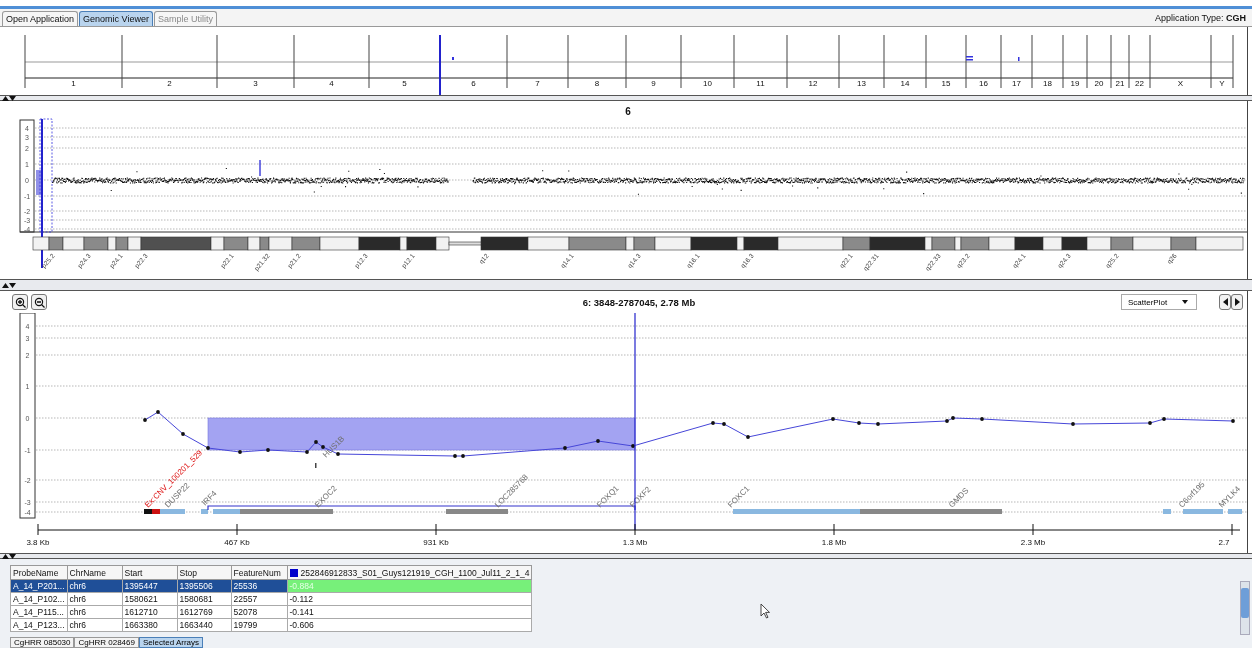  I want to click on zoom-in-button, so click(20, 302).